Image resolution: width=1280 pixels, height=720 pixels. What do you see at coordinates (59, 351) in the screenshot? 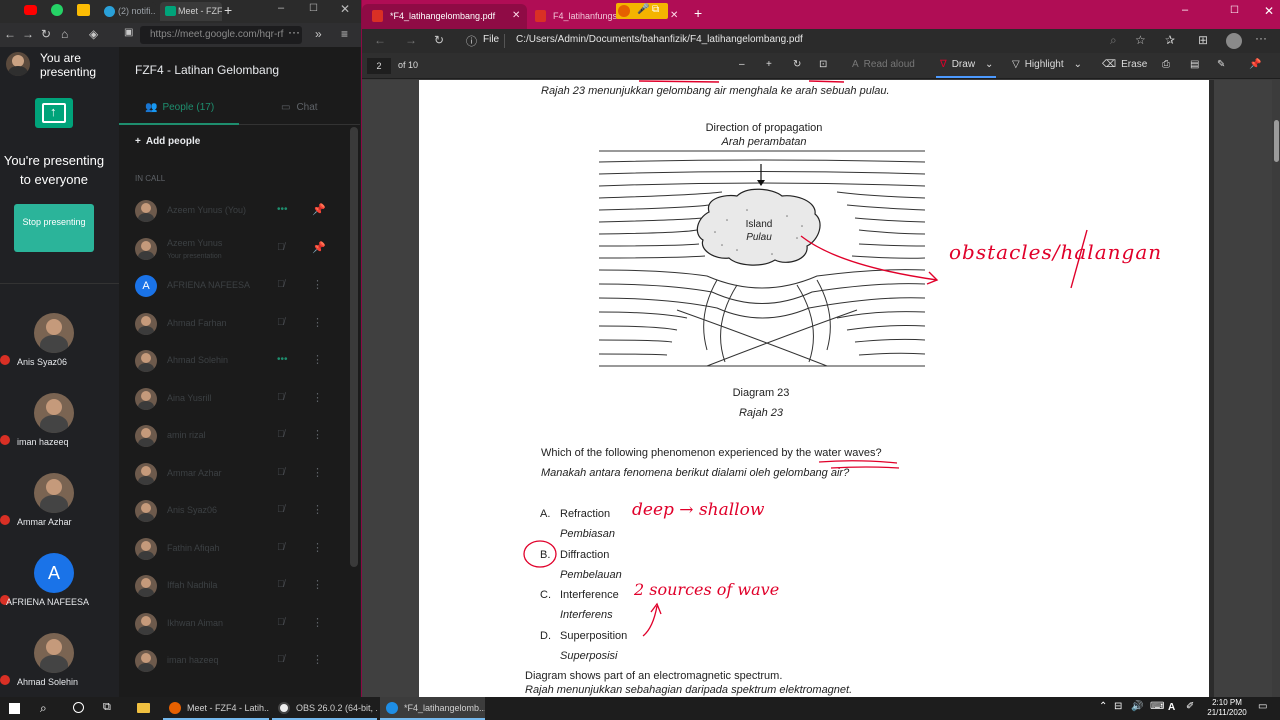
I see `participant-tile: Anis Syaz06` at bounding box center [59, 351].